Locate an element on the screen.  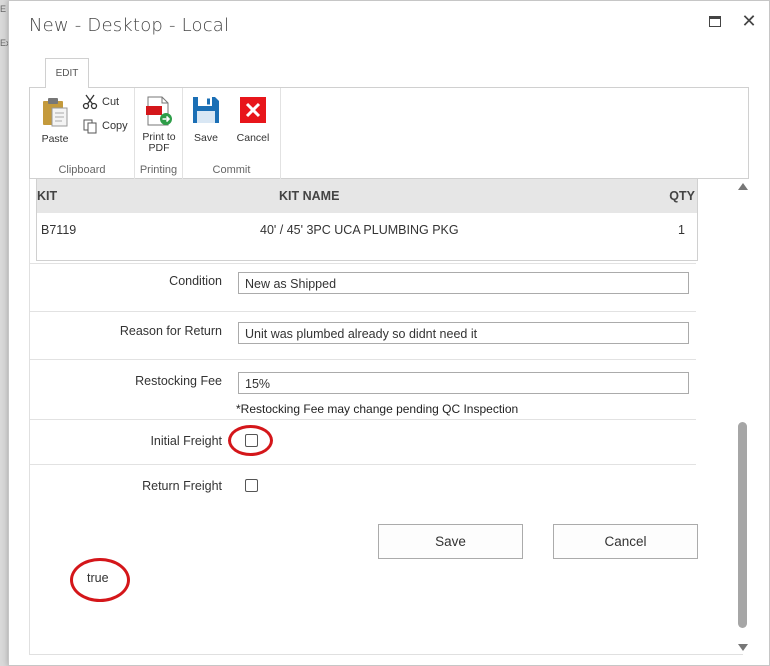
cancel-button: Cancel is located at coordinates (625, 541).